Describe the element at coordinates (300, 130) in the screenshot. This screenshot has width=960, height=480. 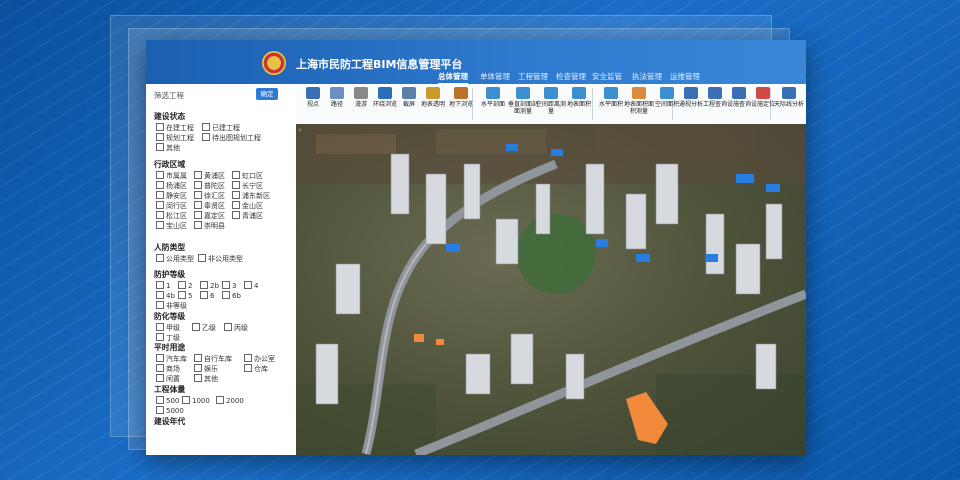
I see `collapse-chevron-icon: »` at that location.